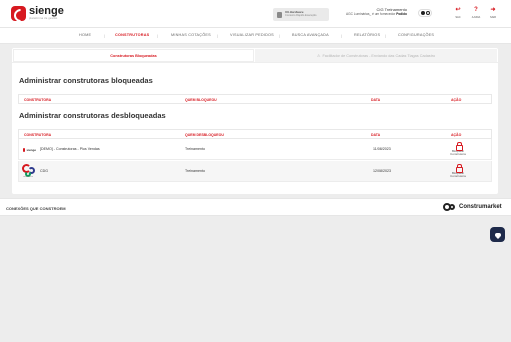  What do you see at coordinates (24, 149) in the screenshot?
I see `sienge-mini-icon` at bounding box center [24, 149].